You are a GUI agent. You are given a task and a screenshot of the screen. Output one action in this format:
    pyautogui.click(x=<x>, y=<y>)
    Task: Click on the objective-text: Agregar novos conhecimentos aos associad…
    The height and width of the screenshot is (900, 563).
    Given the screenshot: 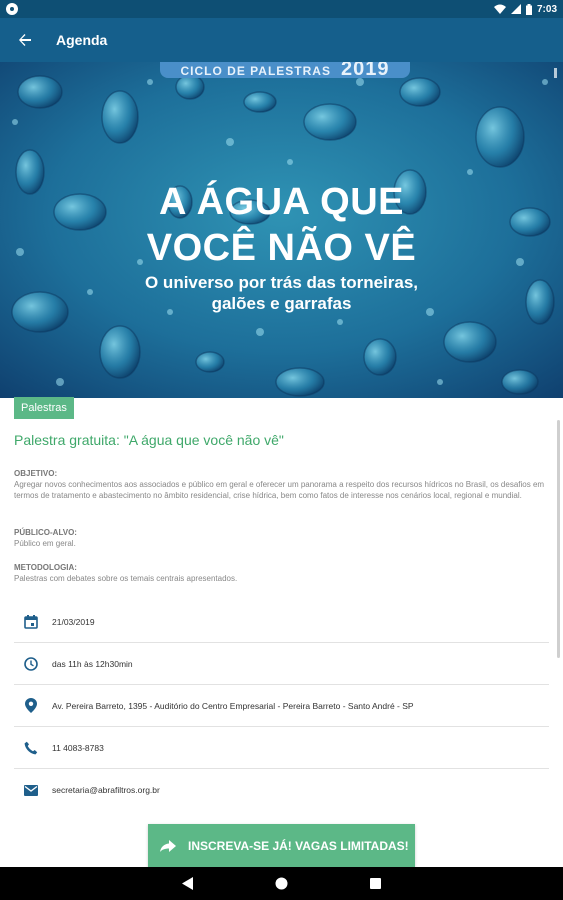 What is the action you would take?
    pyautogui.click(x=279, y=490)
    